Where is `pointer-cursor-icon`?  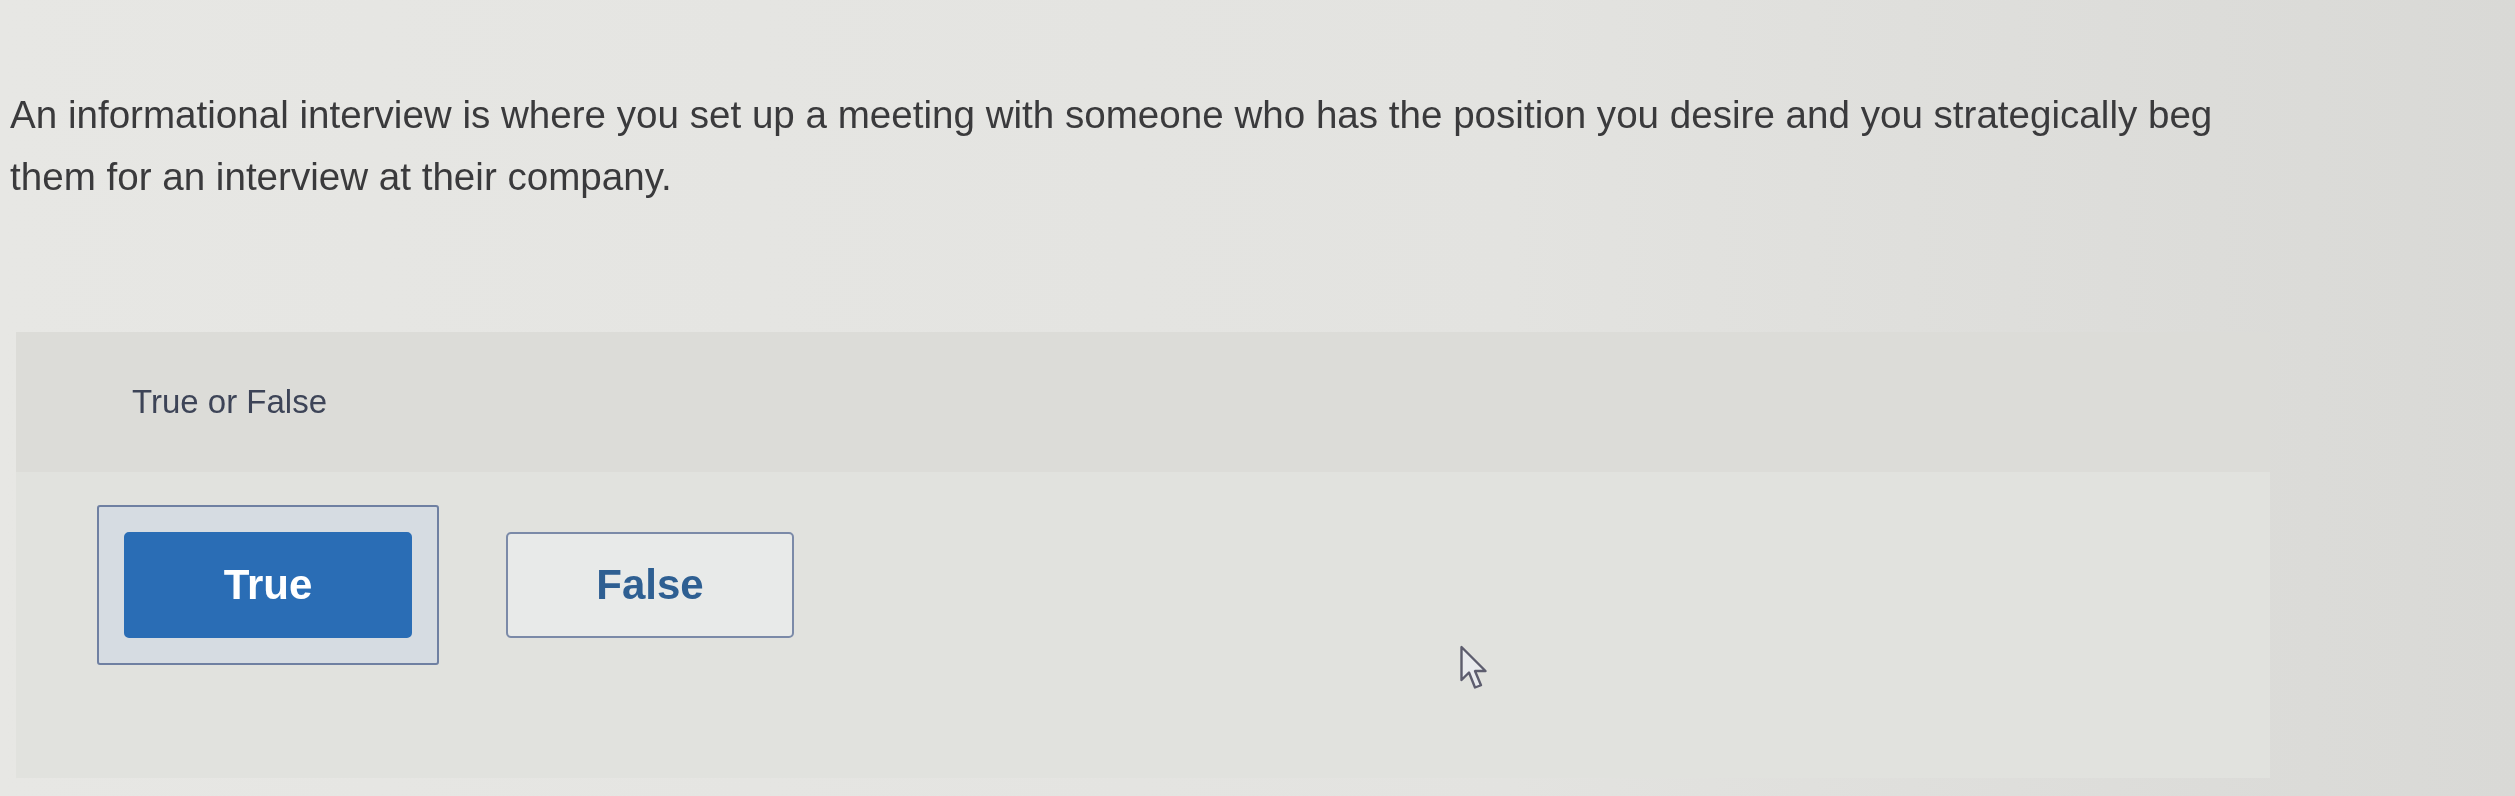 pointer-cursor-icon is located at coordinates (1475, 668).